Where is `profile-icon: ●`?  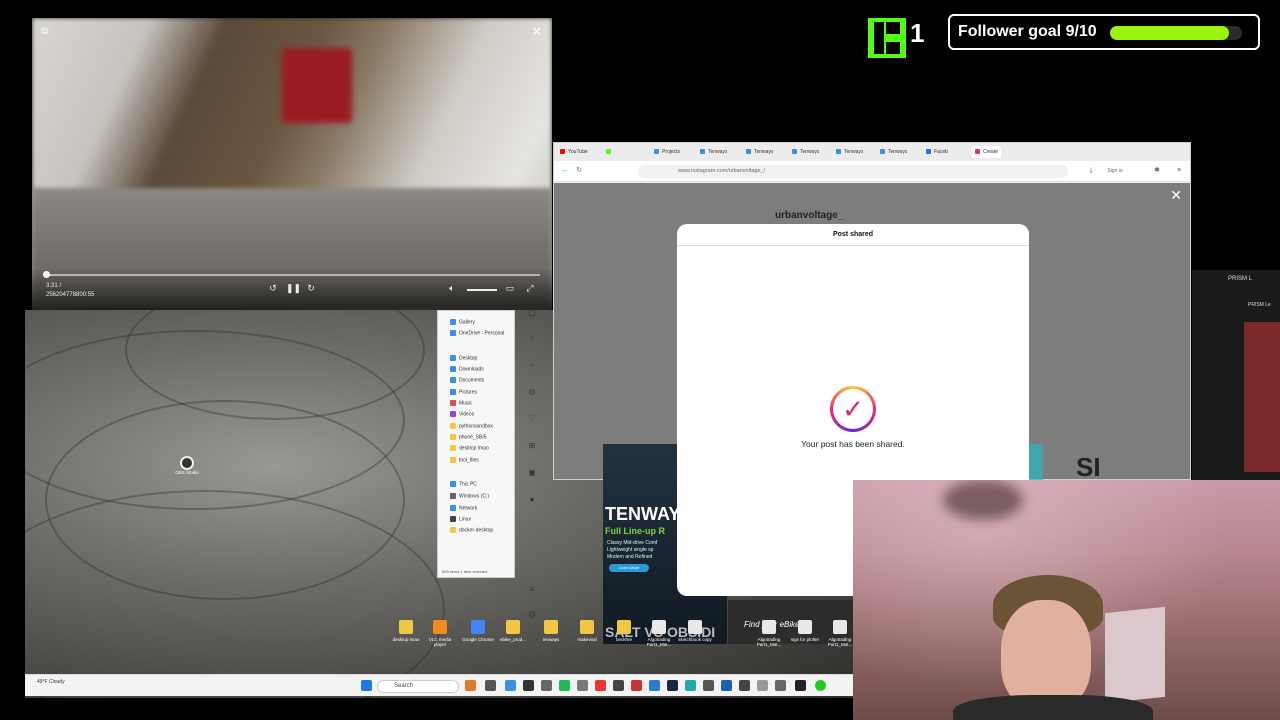 profile-icon: ● is located at coordinates (532, 500).